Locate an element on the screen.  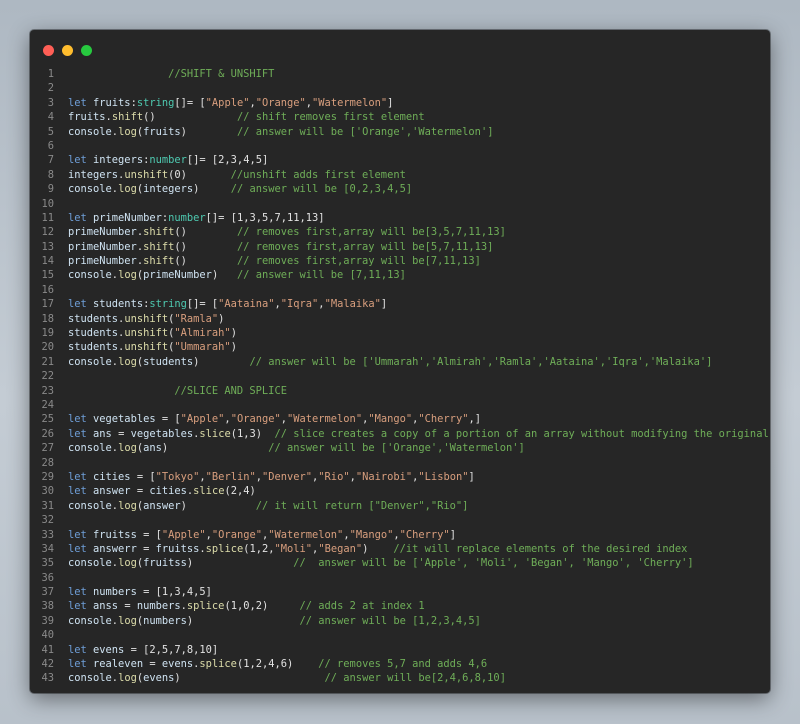
code-line: 28 is located at coordinates (400, 463).